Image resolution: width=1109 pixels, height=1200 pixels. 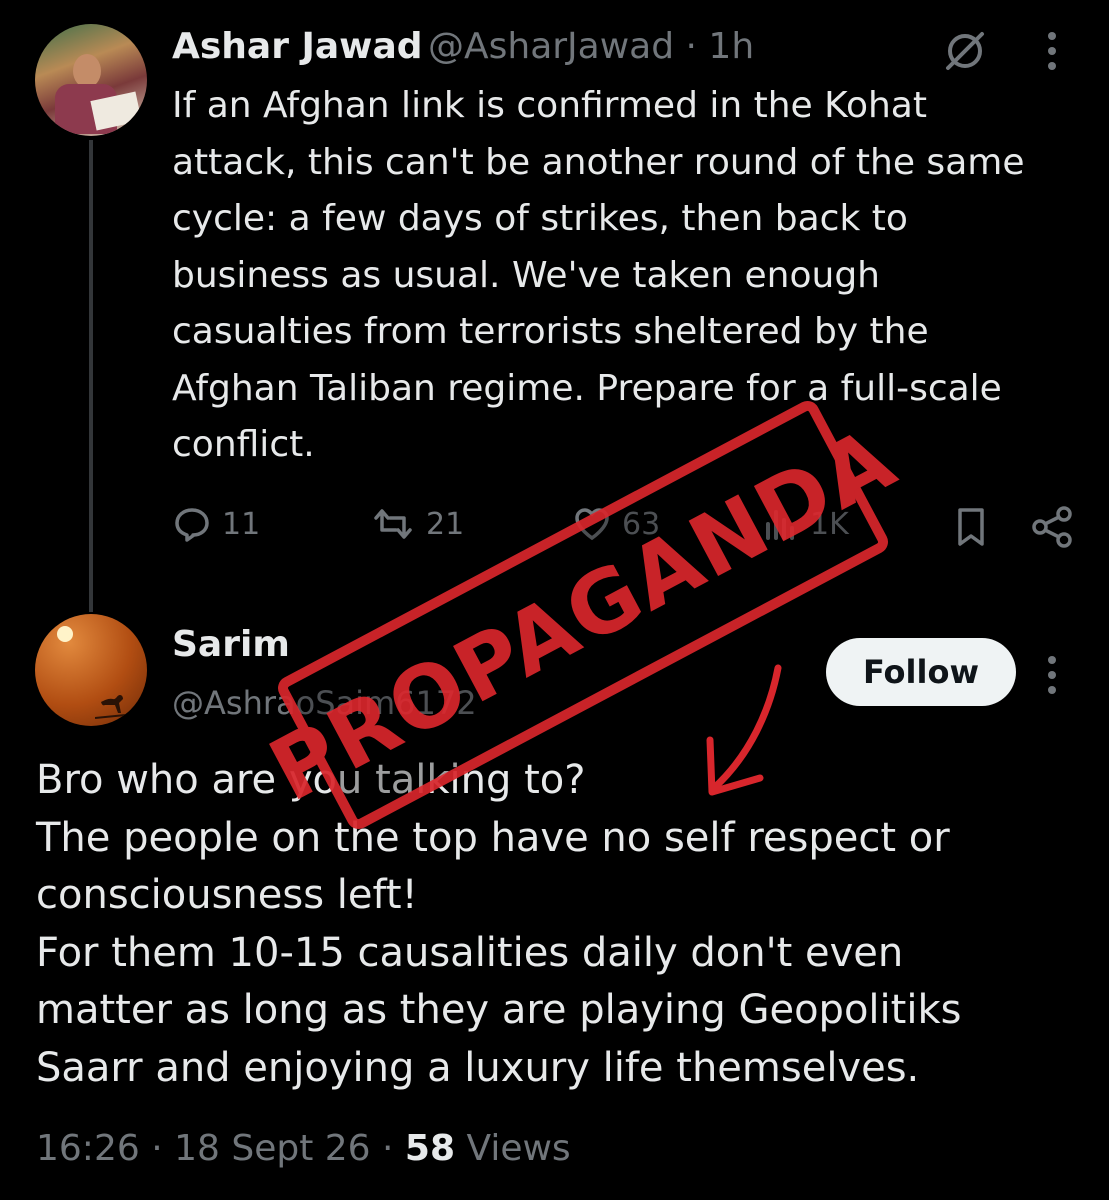 I want to click on repost-button: 21, so click(x=417, y=524).